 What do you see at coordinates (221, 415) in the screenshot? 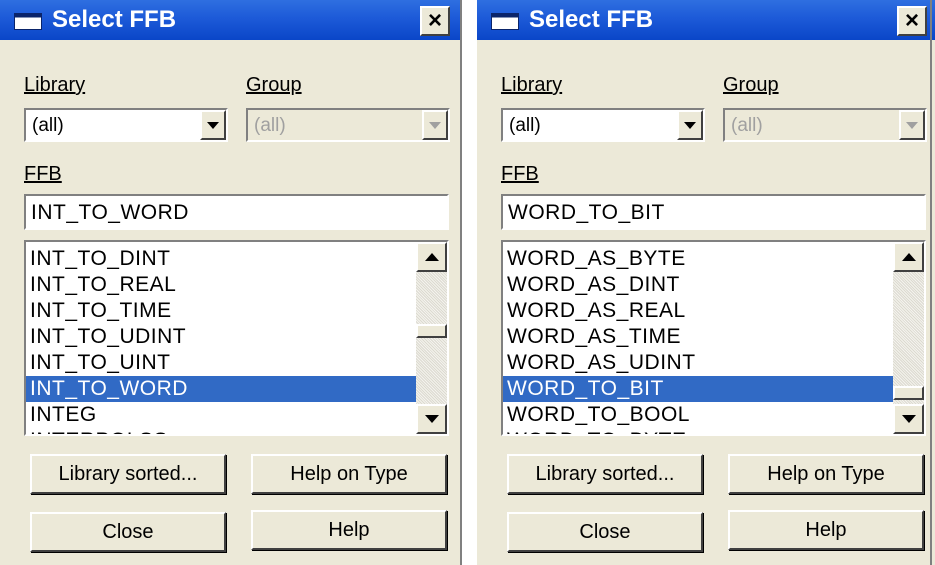
I see `list-item: INTEG` at bounding box center [221, 415].